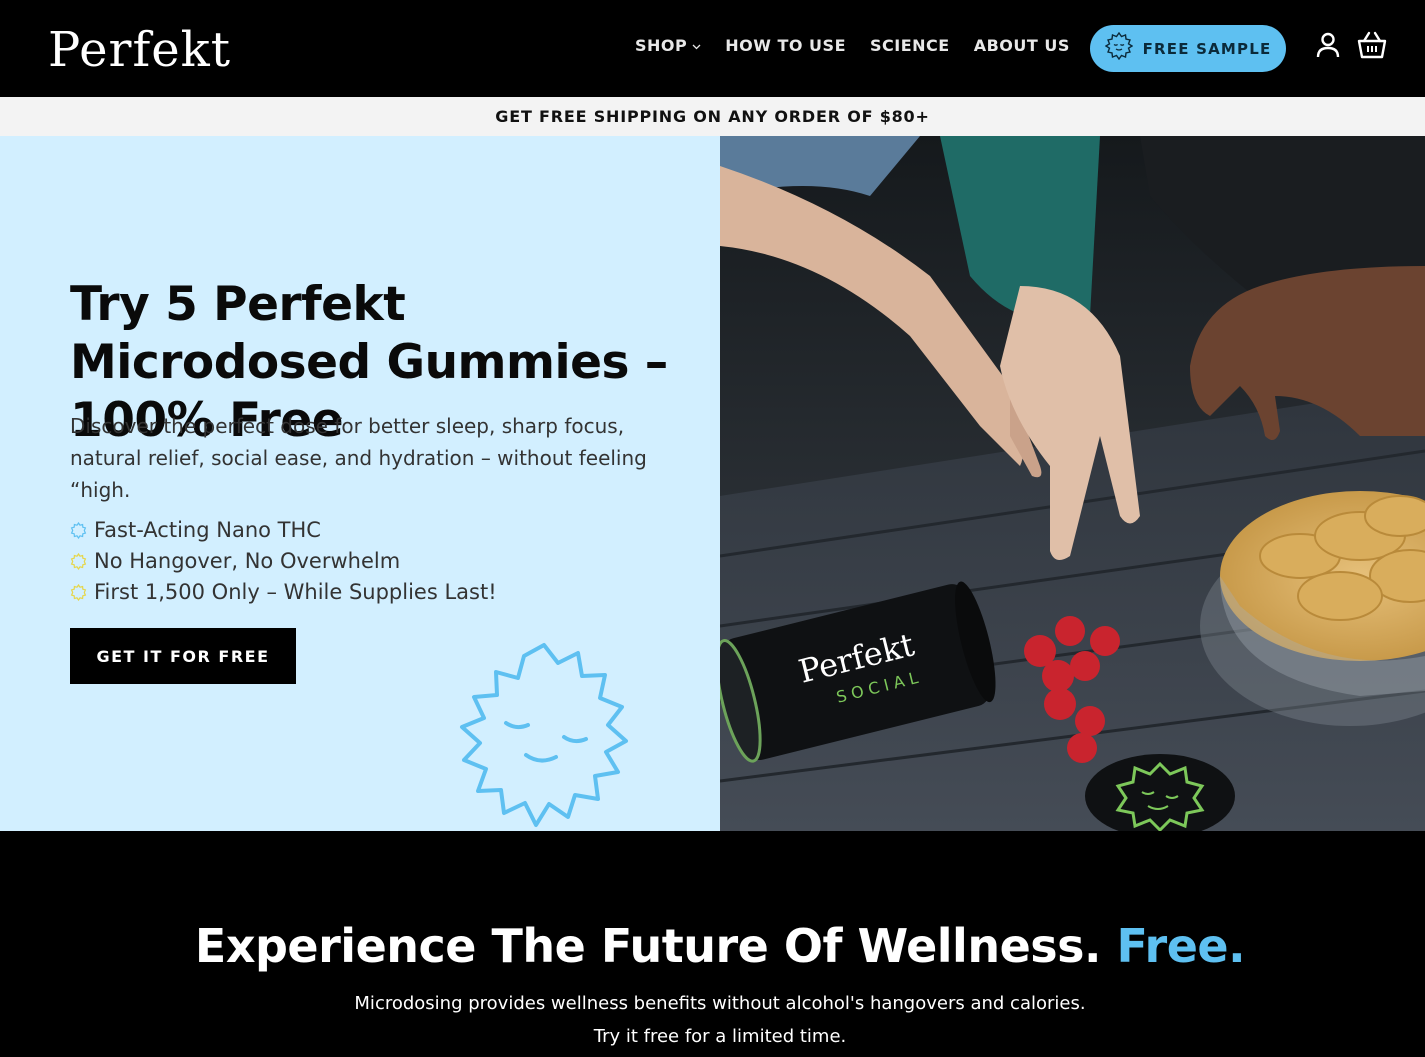 This screenshot has height=1057, width=1425. Describe the element at coordinates (295, 592) in the screenshot. I see `benefit-text: First 1,500 Only – While Supplies Last!` at that location.